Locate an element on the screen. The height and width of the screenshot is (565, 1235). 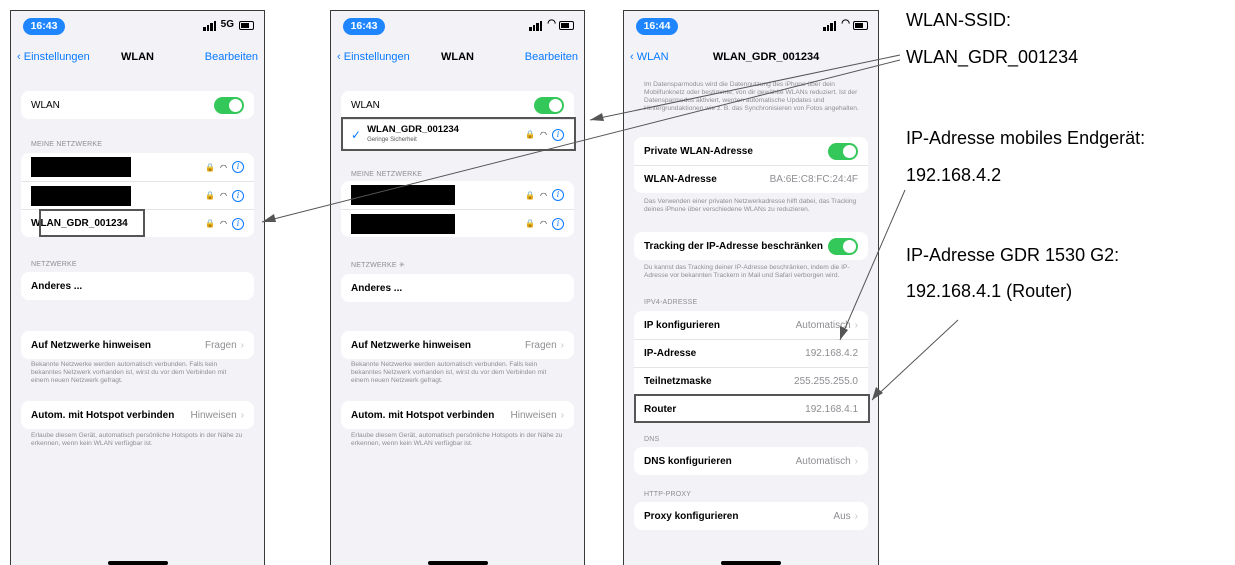
annotation-gdr-ip-title: IP-Adresse GDR 1530 G2: is located at coordinates (1013, 255).